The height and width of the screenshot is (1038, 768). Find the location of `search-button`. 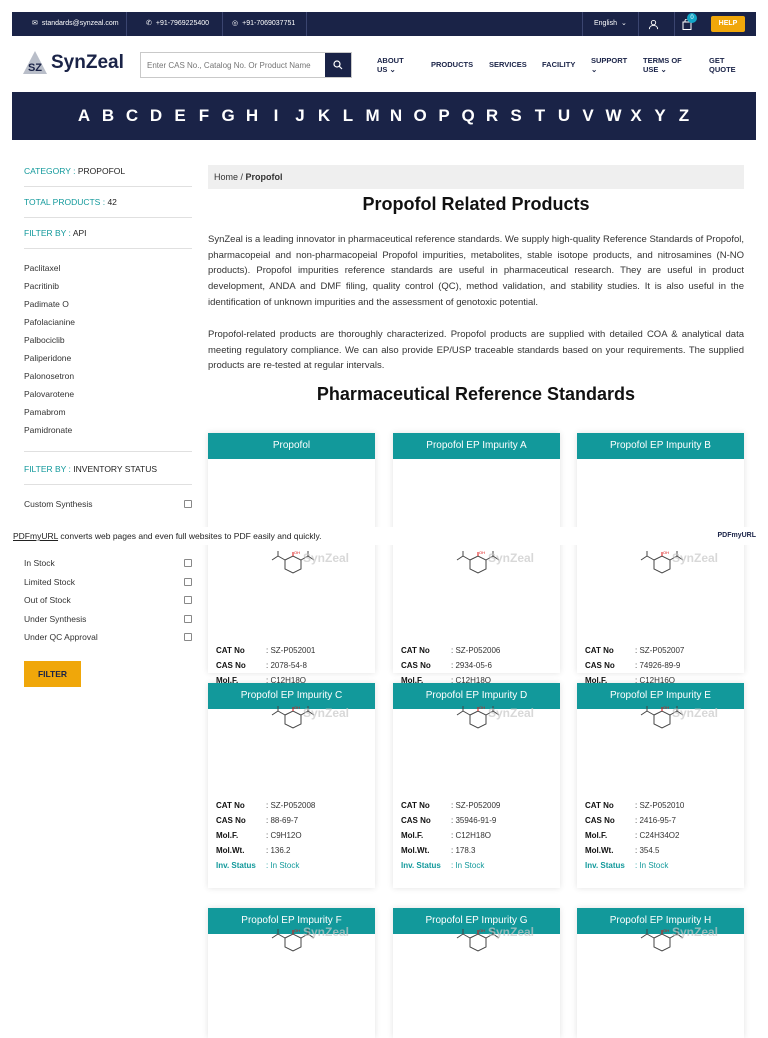

search-button is located at coordinates (338, 65).